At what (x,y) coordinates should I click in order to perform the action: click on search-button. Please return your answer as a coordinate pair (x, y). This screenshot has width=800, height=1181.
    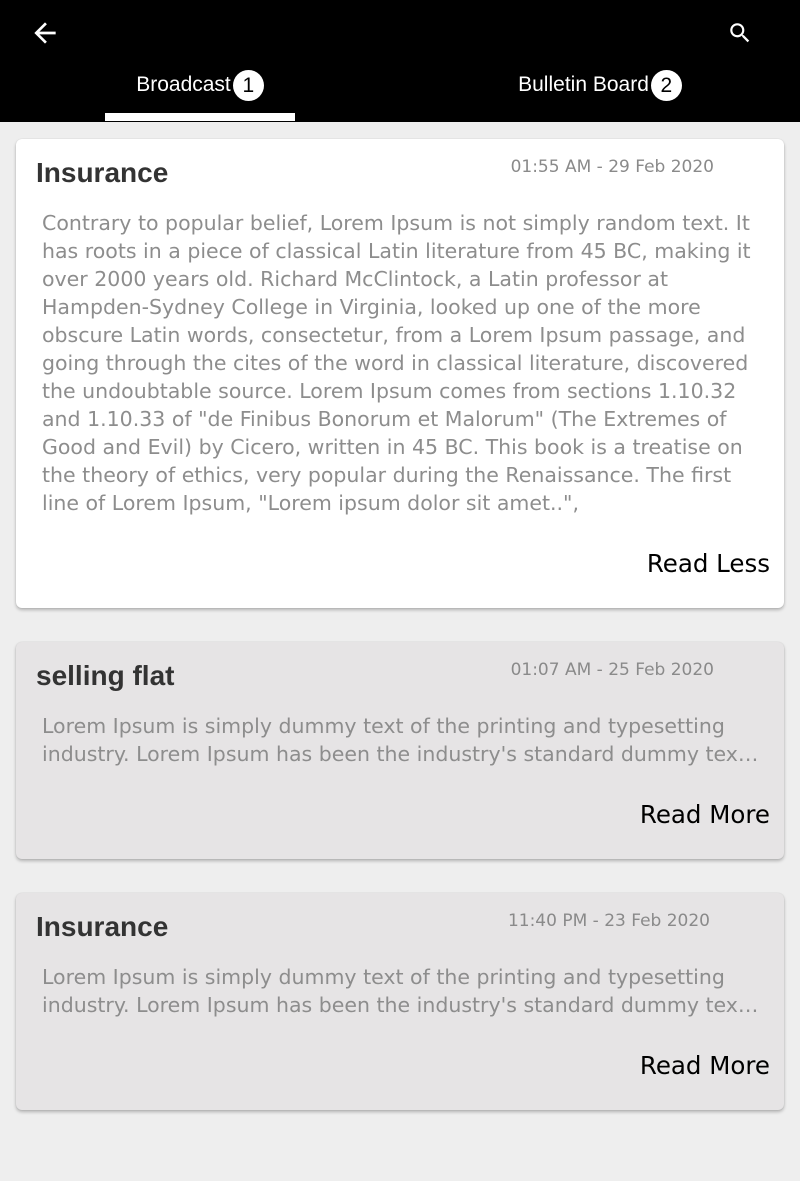
    Looking at the image, I should click on (740, 33).